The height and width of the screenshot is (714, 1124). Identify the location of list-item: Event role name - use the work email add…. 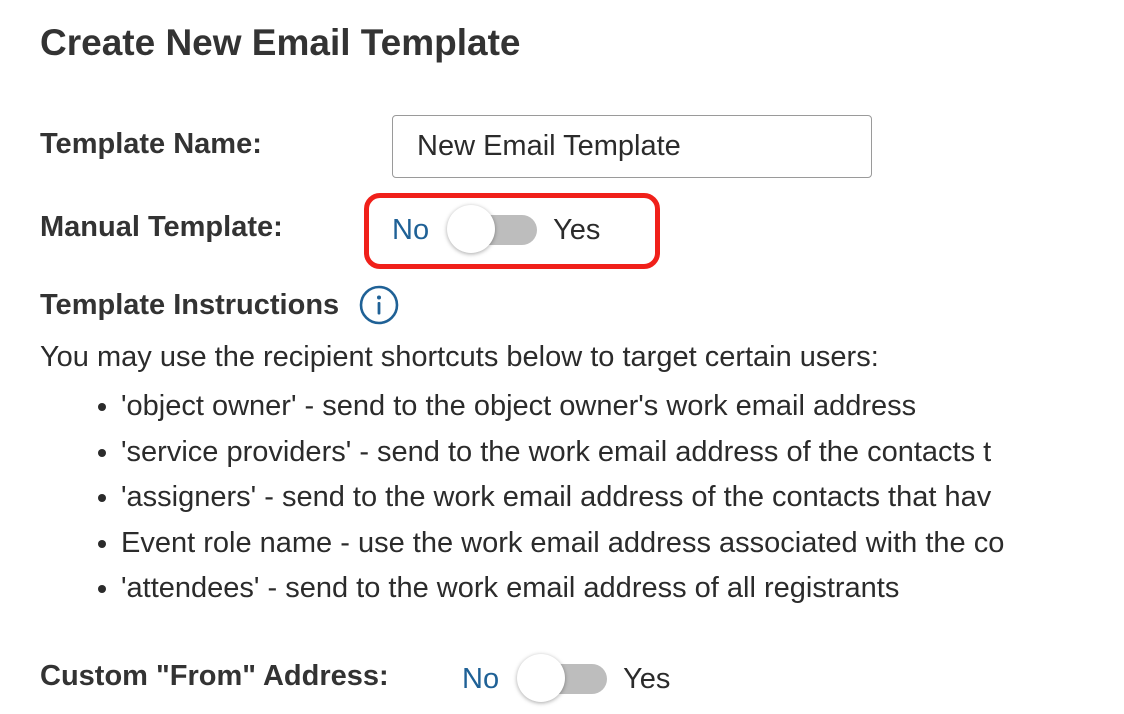
(622, 546).